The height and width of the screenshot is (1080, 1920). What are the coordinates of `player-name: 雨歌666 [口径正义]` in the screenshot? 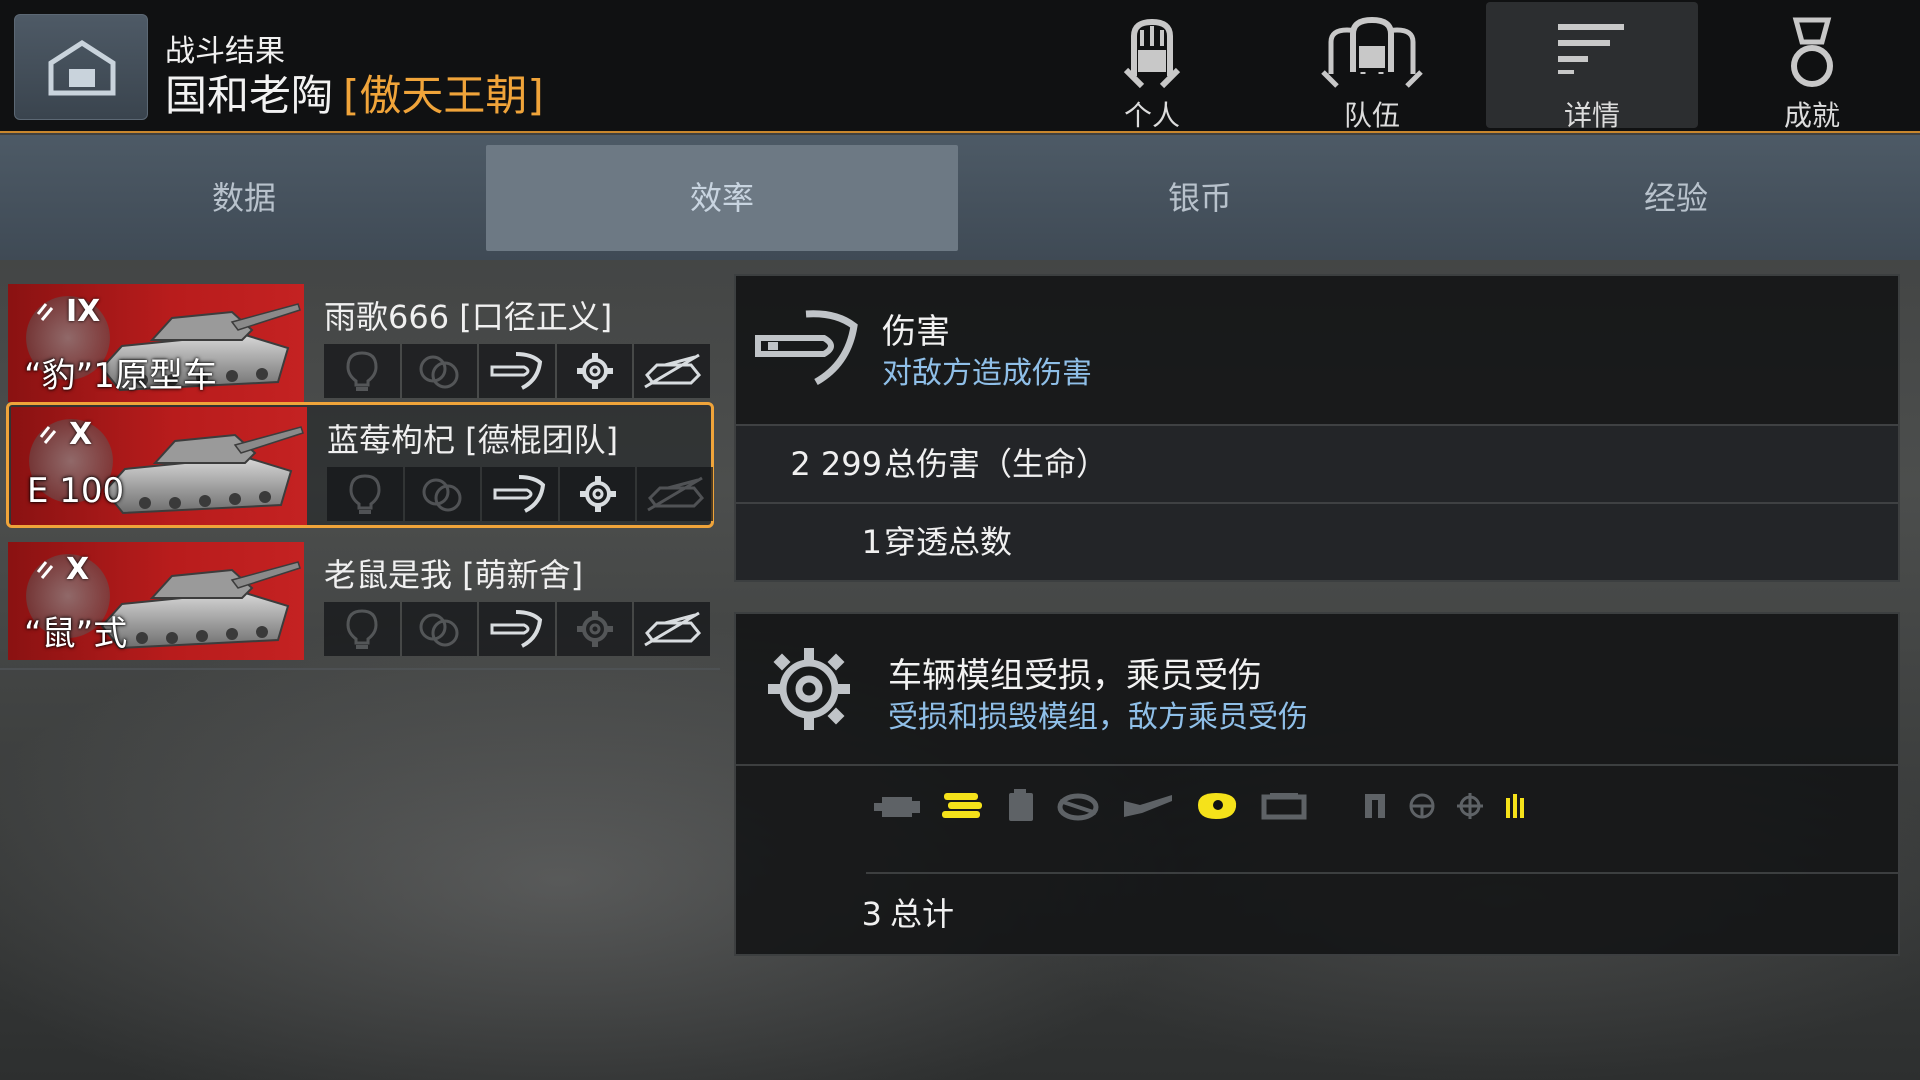 It's located at (468, 317).